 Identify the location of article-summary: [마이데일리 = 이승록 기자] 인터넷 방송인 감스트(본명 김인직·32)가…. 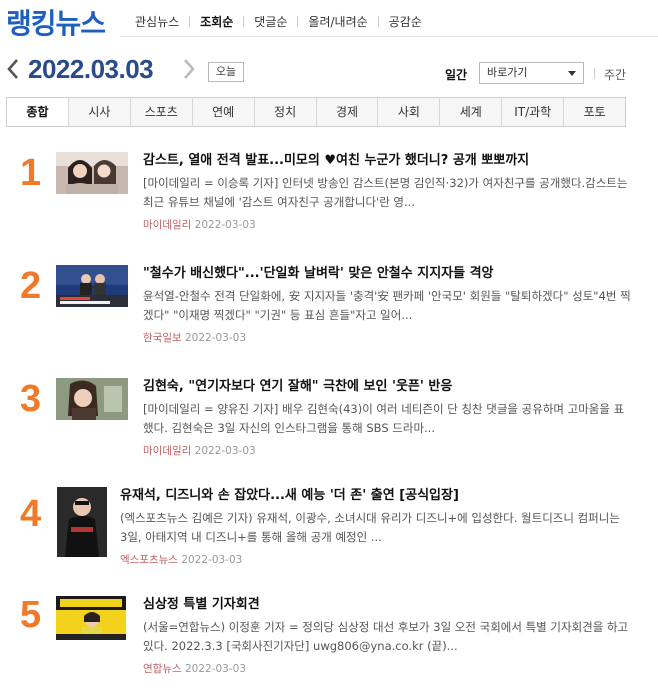
(388, 193).